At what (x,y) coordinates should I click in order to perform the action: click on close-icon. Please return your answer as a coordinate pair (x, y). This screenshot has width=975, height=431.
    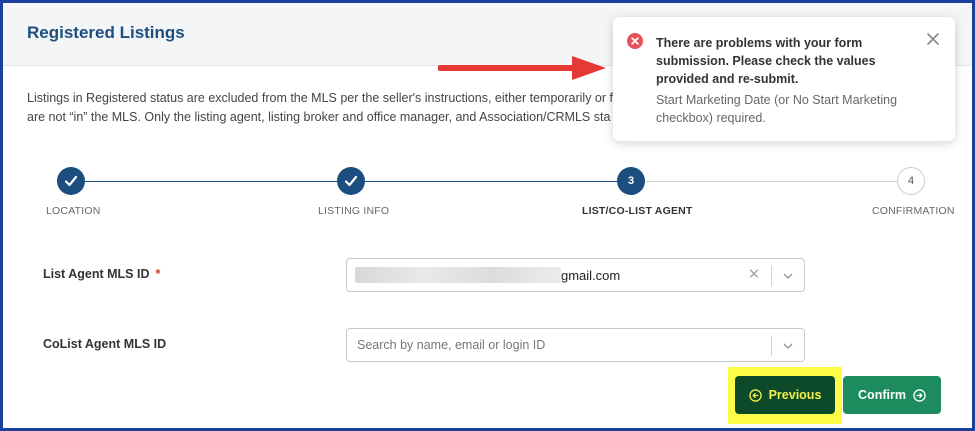
    Looking at the image, I should click on (933, 39).